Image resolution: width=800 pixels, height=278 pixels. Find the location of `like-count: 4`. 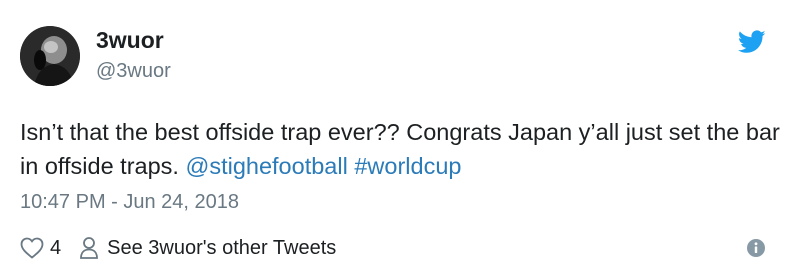

like-count: 4 is located at coordinates (56, 247).